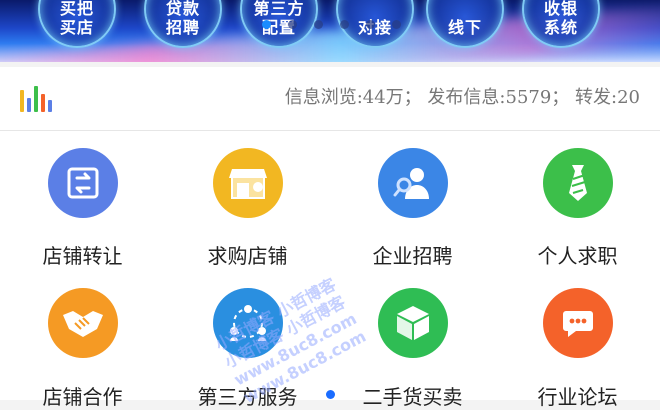  I want to click on posts-count: 发布信息:5579；, so click(498, 97).